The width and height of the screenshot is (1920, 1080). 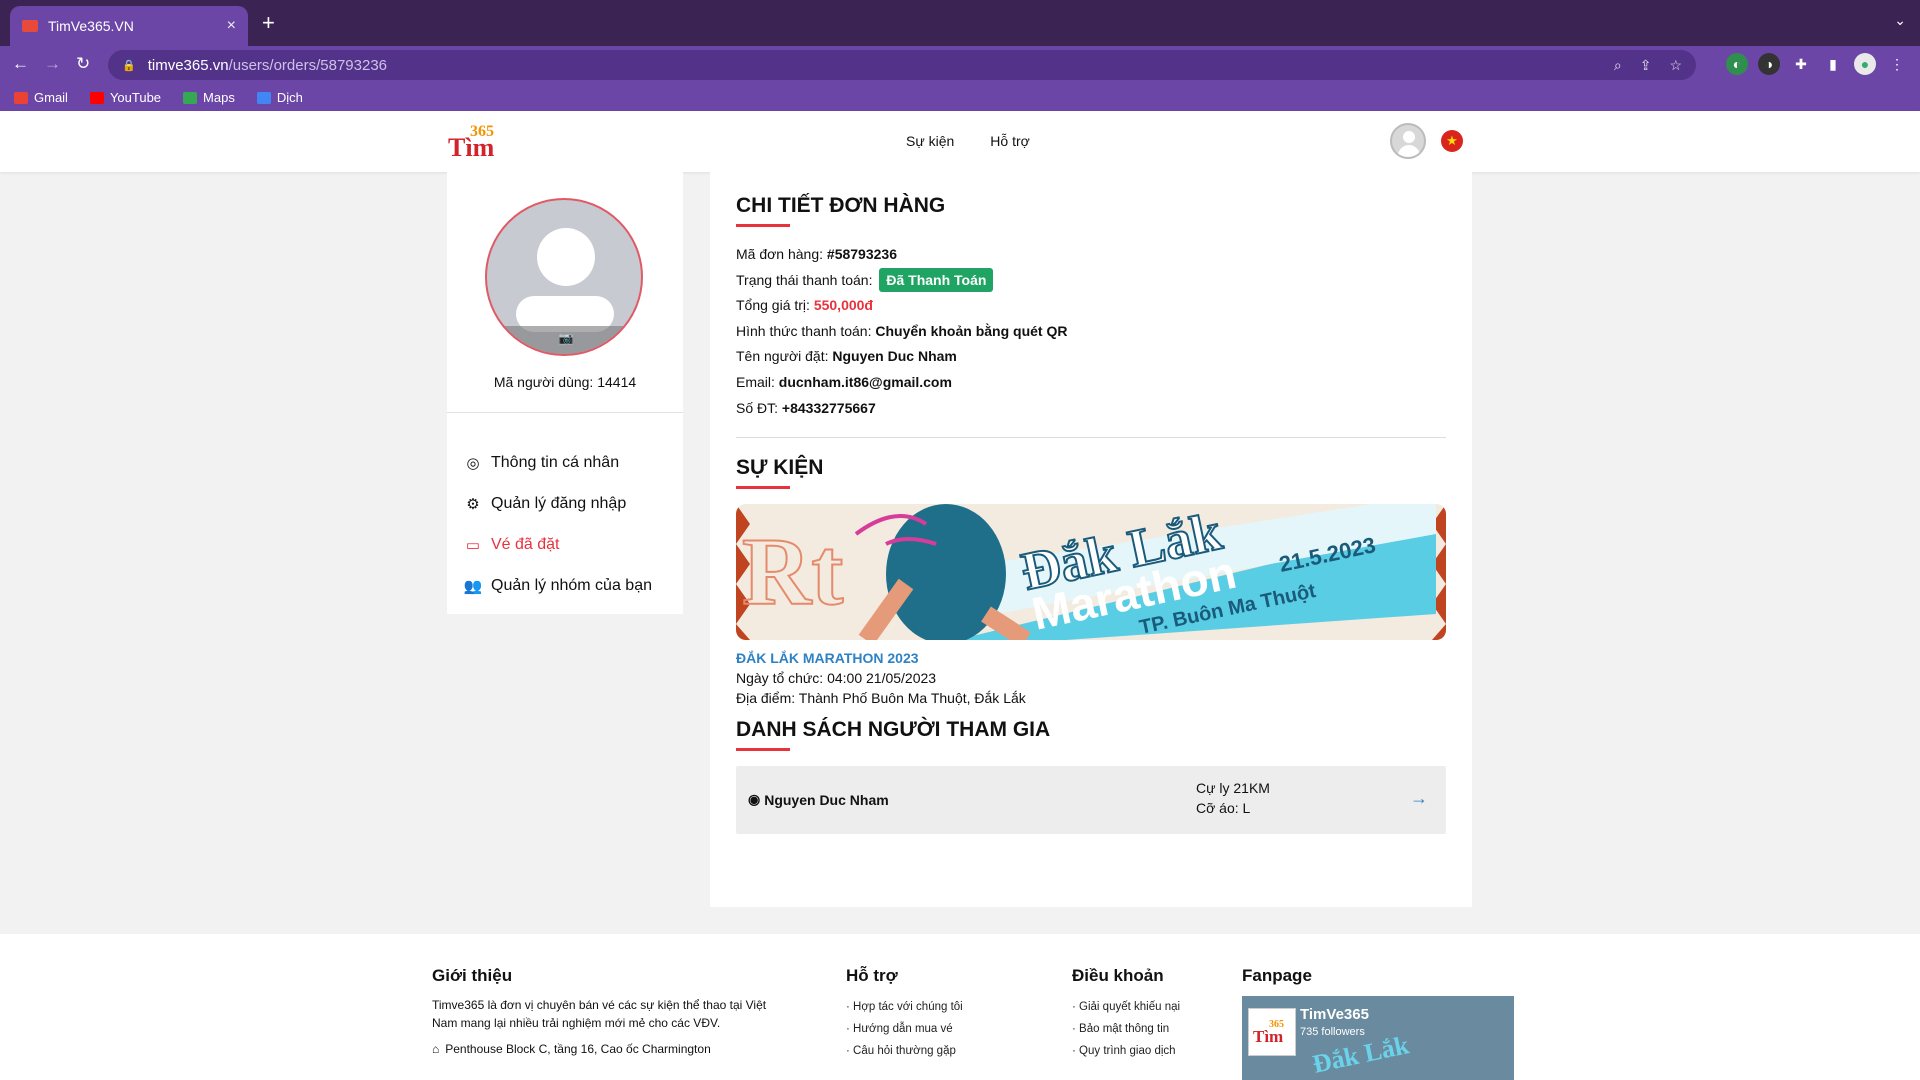 What do you see at coordinates (1801, 64) in the screenshot?
I see `extensions-puzzle-icon: ✚` at bounding box center [1801, 64].